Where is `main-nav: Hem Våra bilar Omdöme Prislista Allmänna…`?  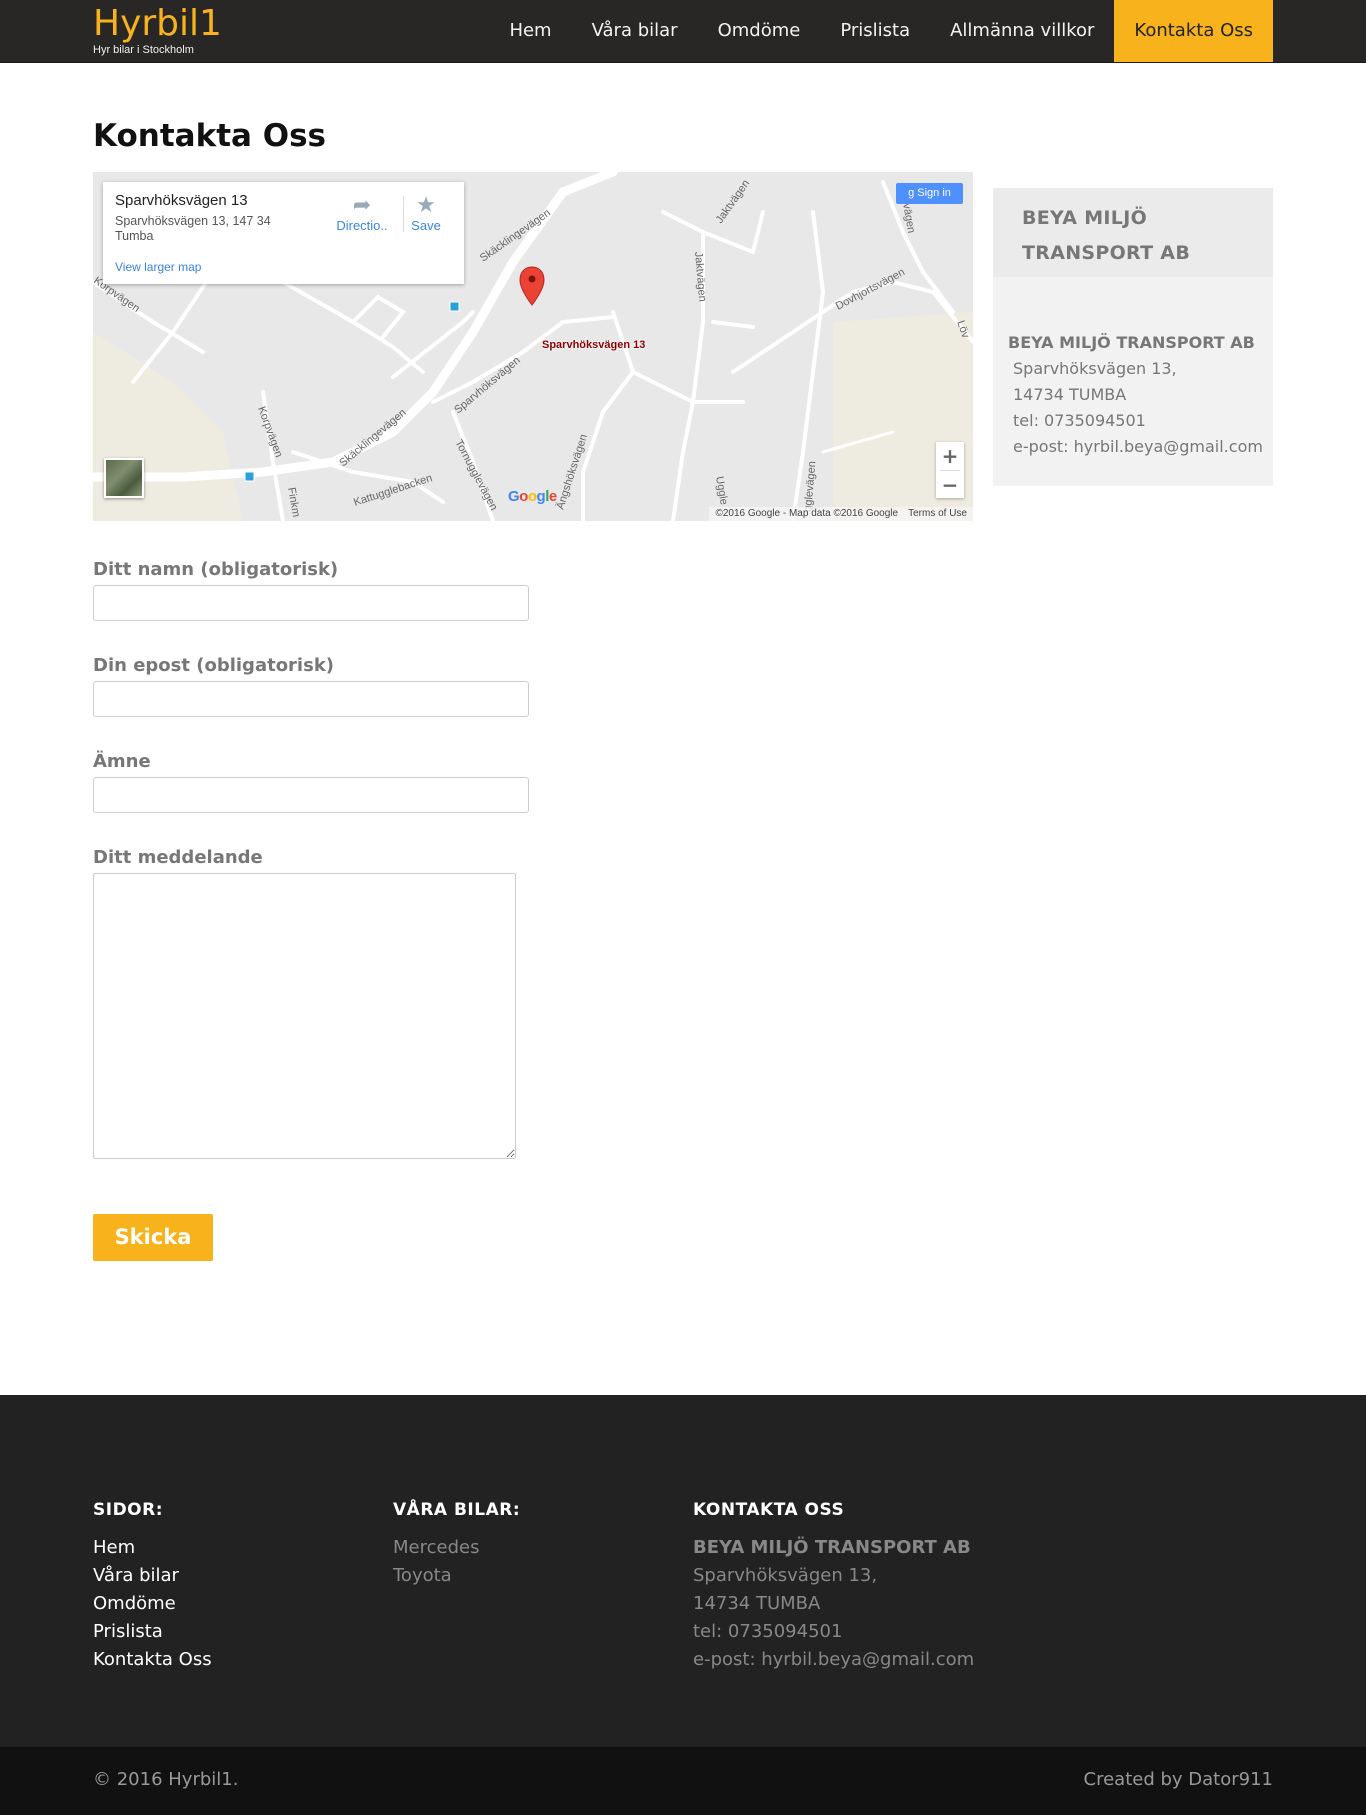 main-nav: Hem Våra bilar Omdöme Prislista Allmänna… is located at coordinates (881, 31).